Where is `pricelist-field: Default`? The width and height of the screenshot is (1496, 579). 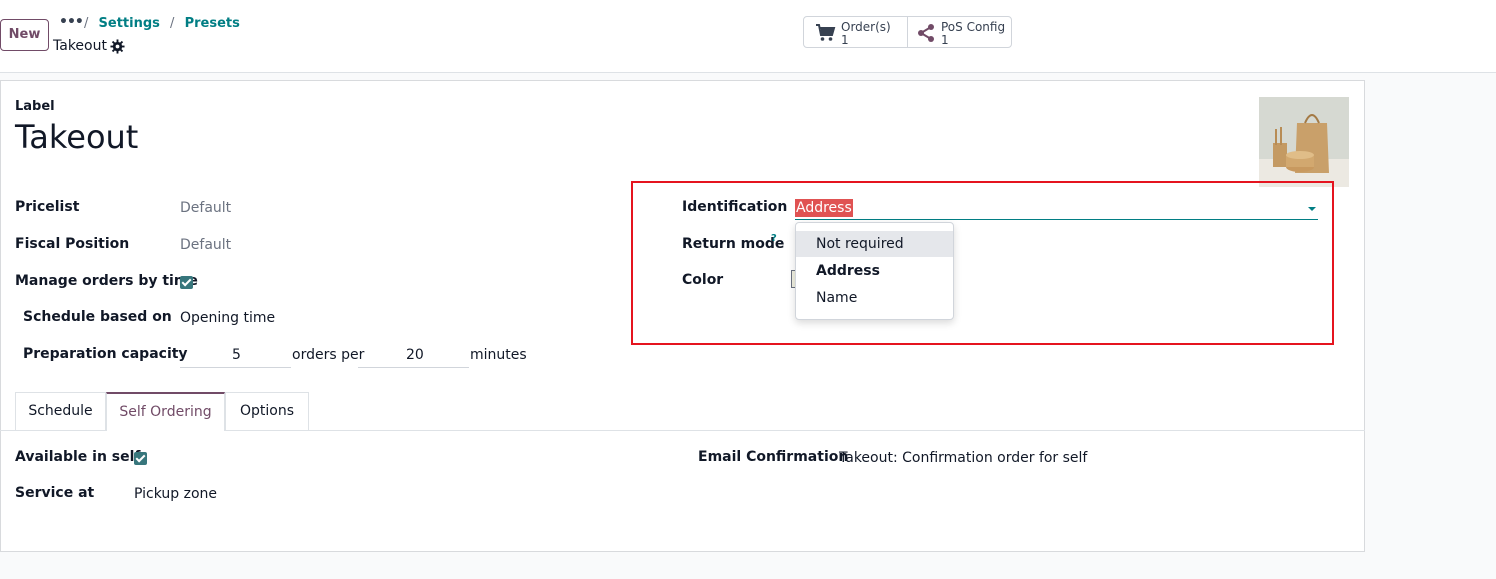 pricelist-field: Default is located at coordinates (205, 208).